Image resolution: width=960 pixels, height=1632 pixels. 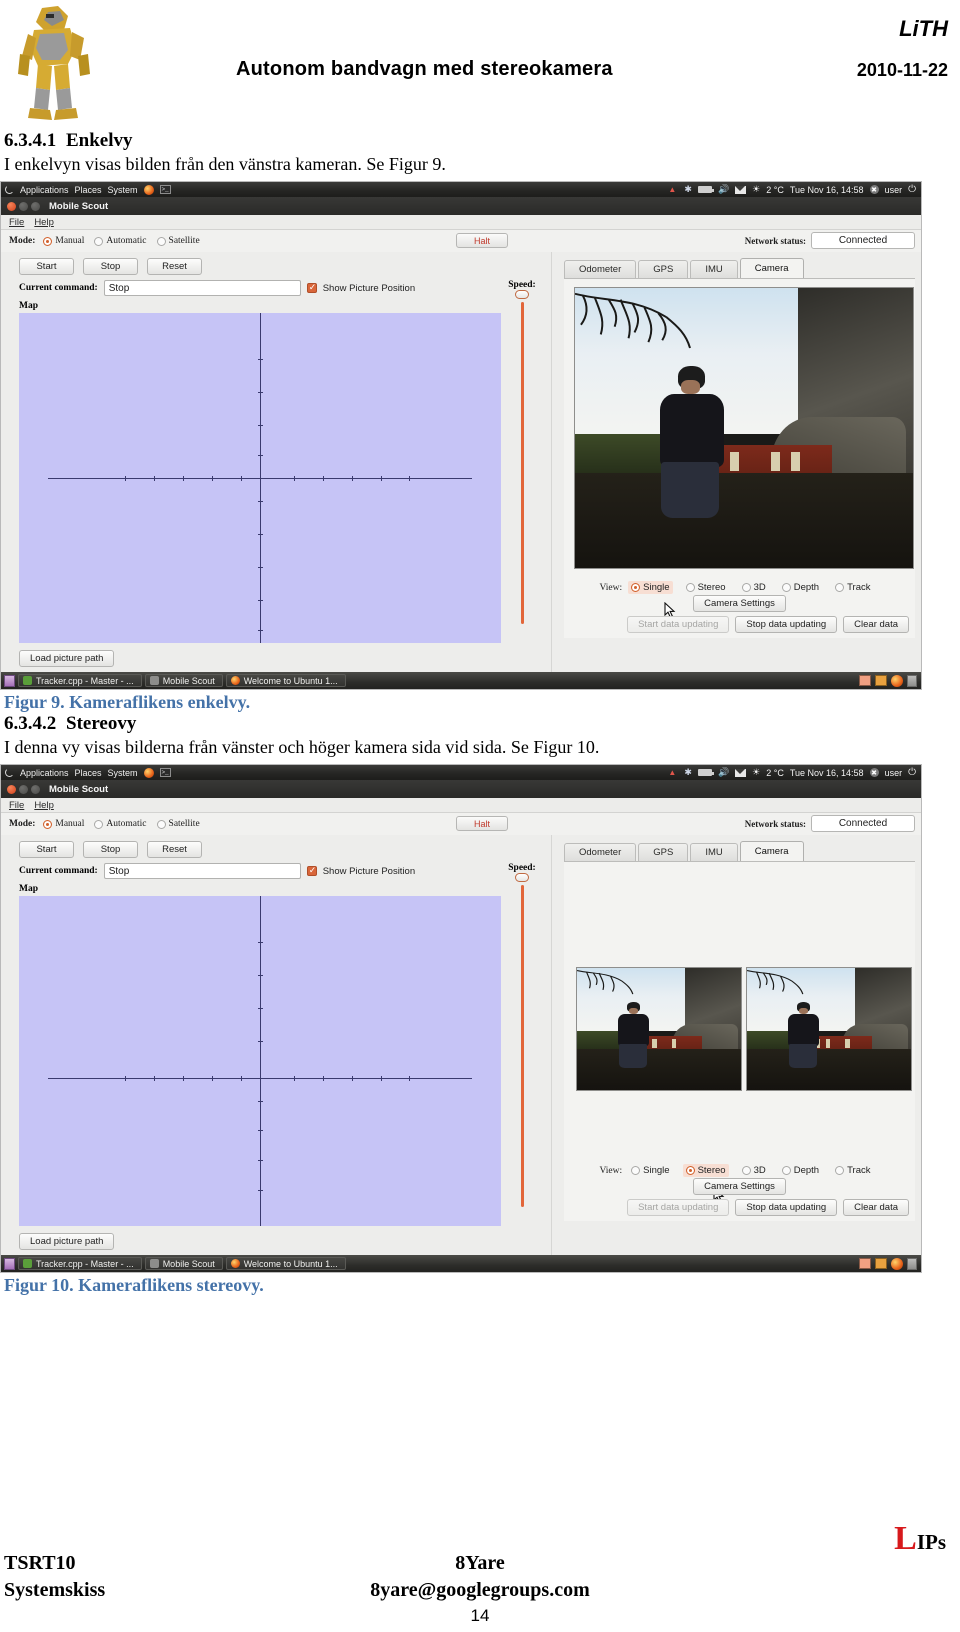 I want to click on start-button: Start, so click(x=46, y=266).